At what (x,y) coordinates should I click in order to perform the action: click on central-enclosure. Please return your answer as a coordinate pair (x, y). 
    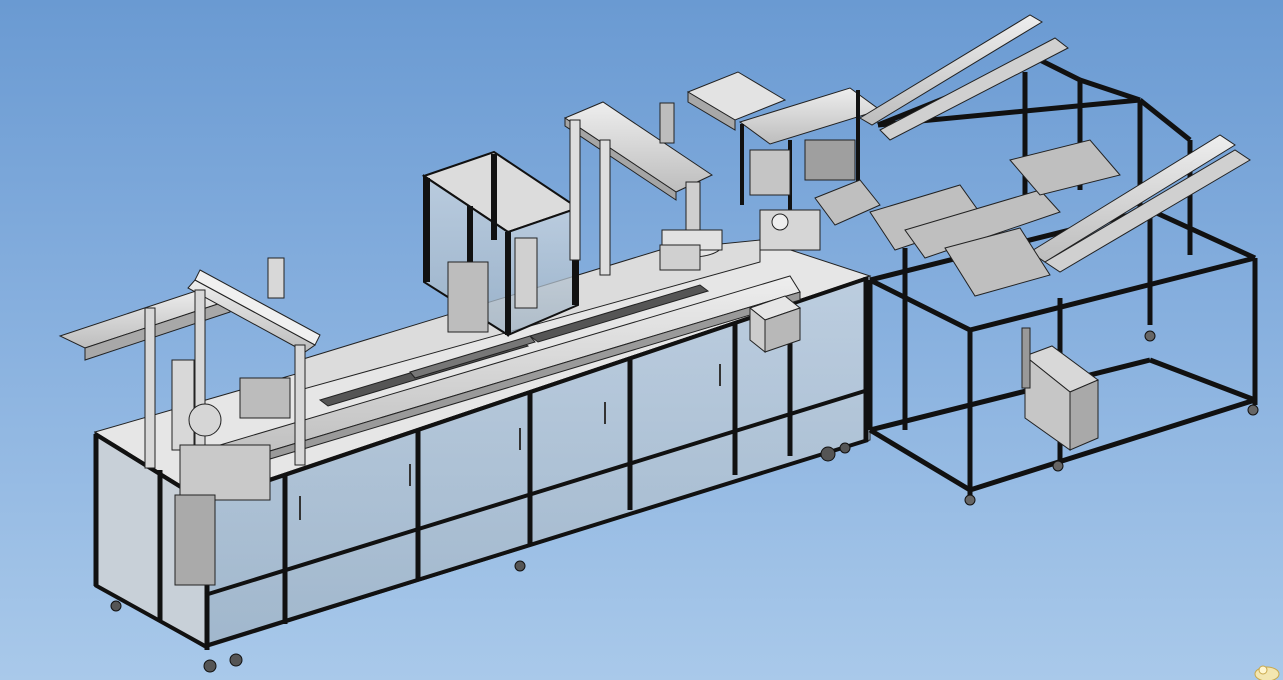
    Looking at the image, I should click on (501, 243).